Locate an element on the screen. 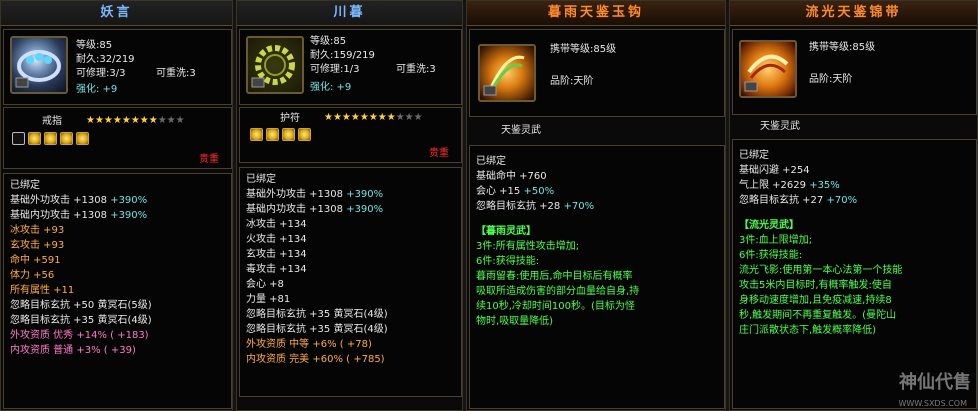 The width and height of the screenshot is (978, 411). item-quality: 贵重 is located at coordinates (439, 153).